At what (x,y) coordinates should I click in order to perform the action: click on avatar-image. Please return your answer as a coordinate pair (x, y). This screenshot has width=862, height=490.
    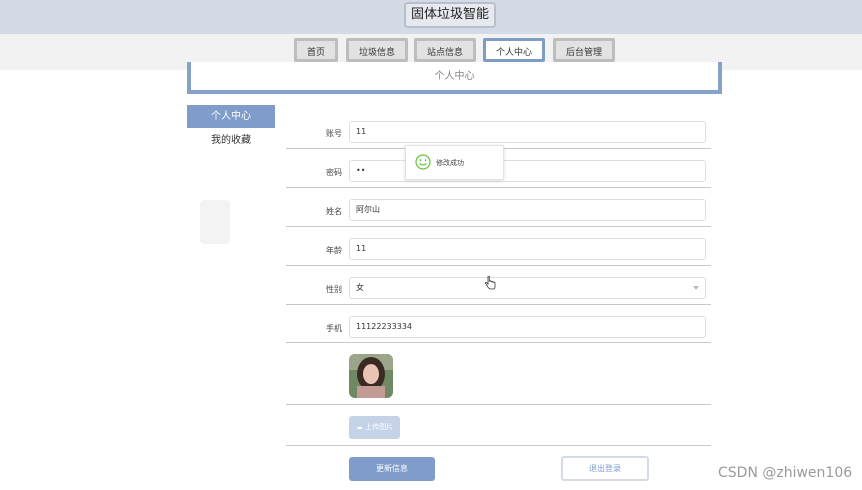
    Looking at the image, I should click on (371, 376).